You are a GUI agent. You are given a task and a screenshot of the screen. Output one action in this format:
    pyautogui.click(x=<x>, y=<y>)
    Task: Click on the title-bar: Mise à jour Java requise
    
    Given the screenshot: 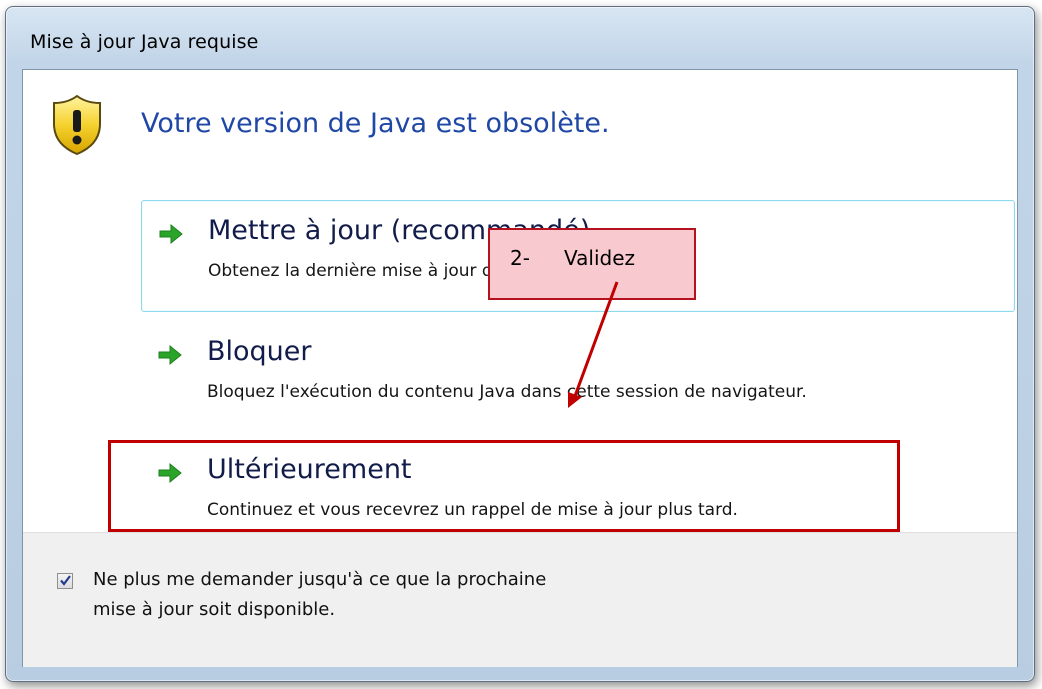 What is the action you would take?
    pyautogui.click(x=520, y=37)
    